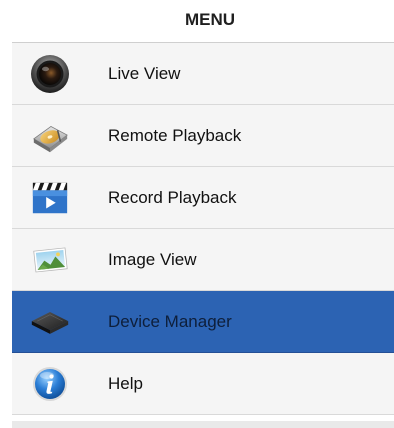  I want to click on camera-lens-icon, so click(50, 74).